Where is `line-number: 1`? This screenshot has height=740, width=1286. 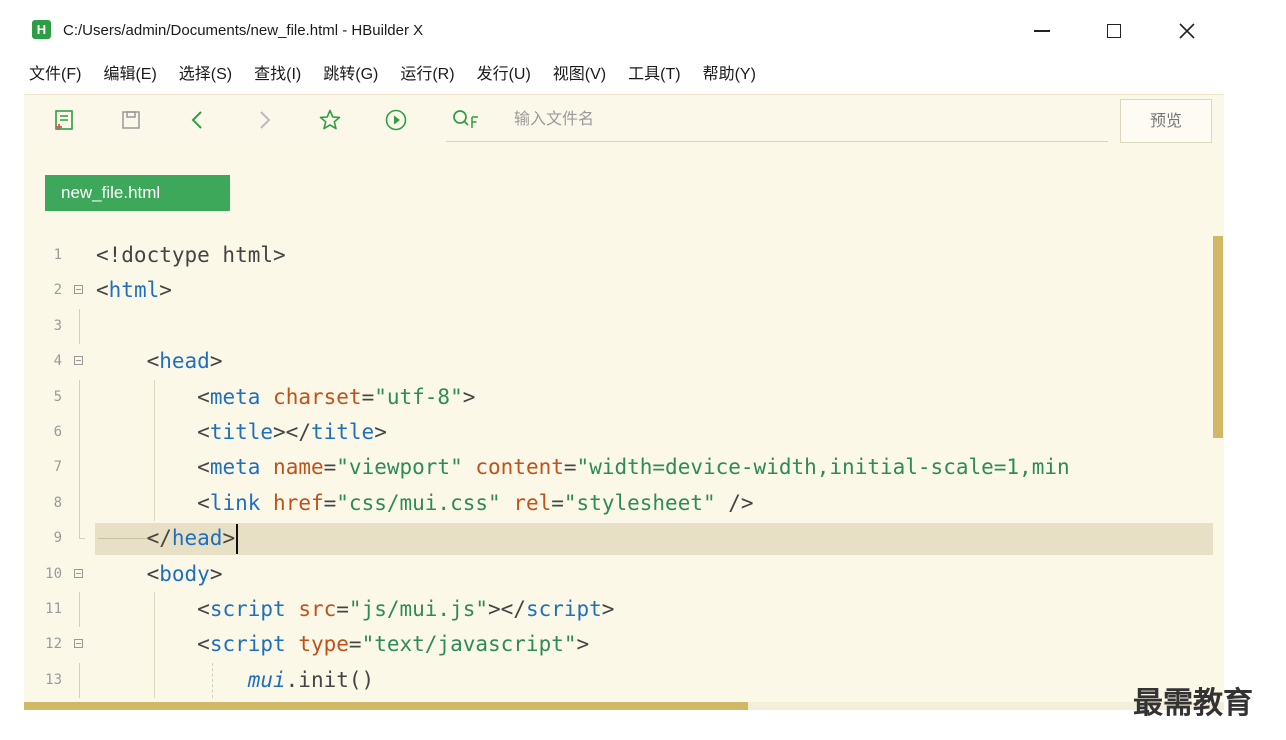
line-number: 1 is located at coordinates (57, 255).